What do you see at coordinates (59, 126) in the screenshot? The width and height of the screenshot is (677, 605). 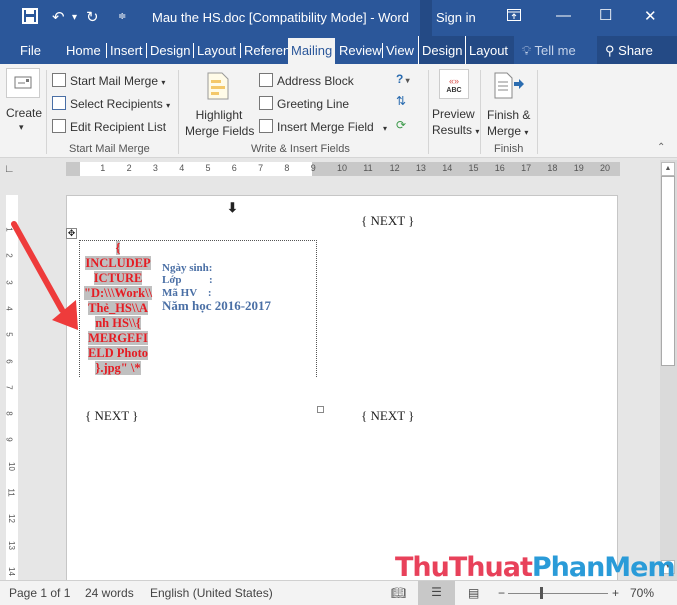 I see `edit-recipient-list-icon` at bounding box center [59, 126].